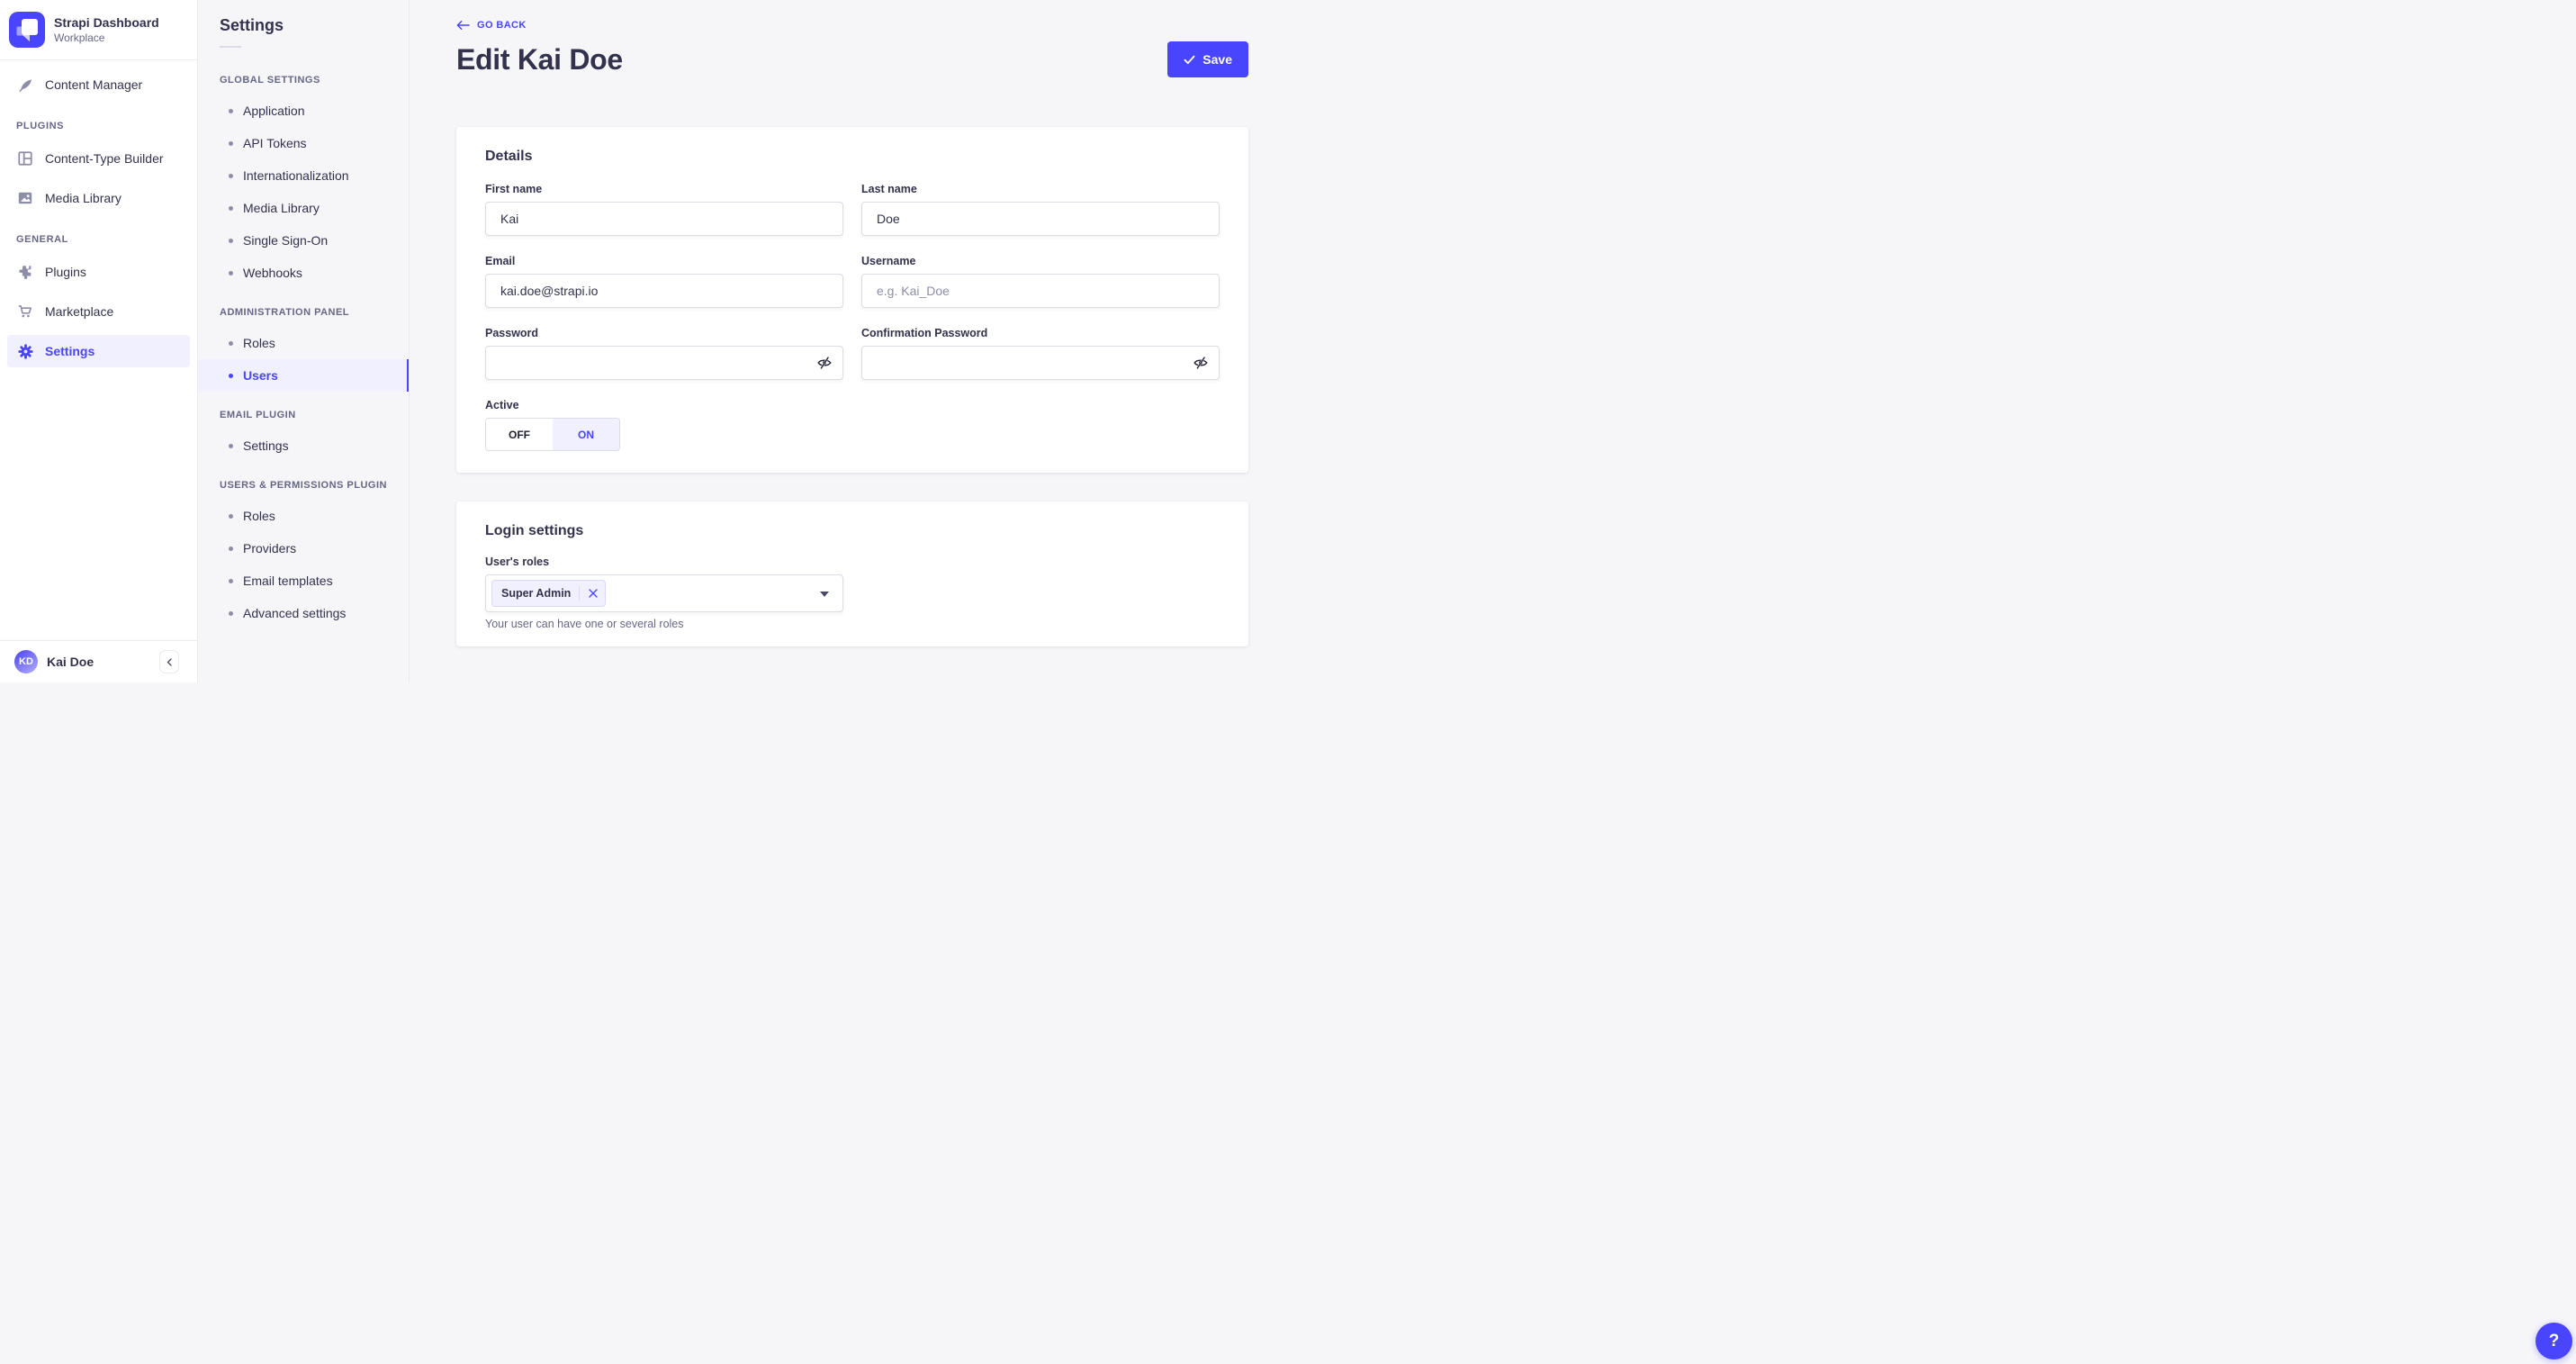  Describe the element at coordinates (514, 189) in the screenshot. I see `first-name-label: First name` at that location.